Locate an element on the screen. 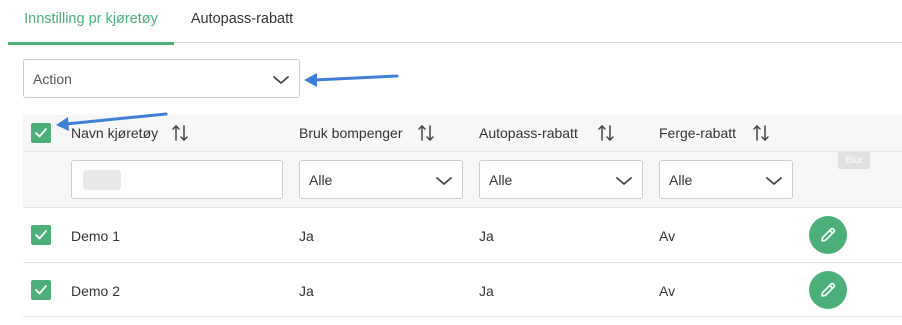 The image size is (902, 325). autopass-filter-select: Alle is located at coordinates (561, 179).